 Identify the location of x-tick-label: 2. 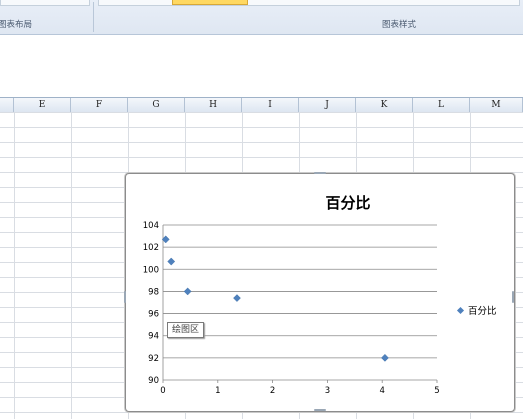
(272, 391).